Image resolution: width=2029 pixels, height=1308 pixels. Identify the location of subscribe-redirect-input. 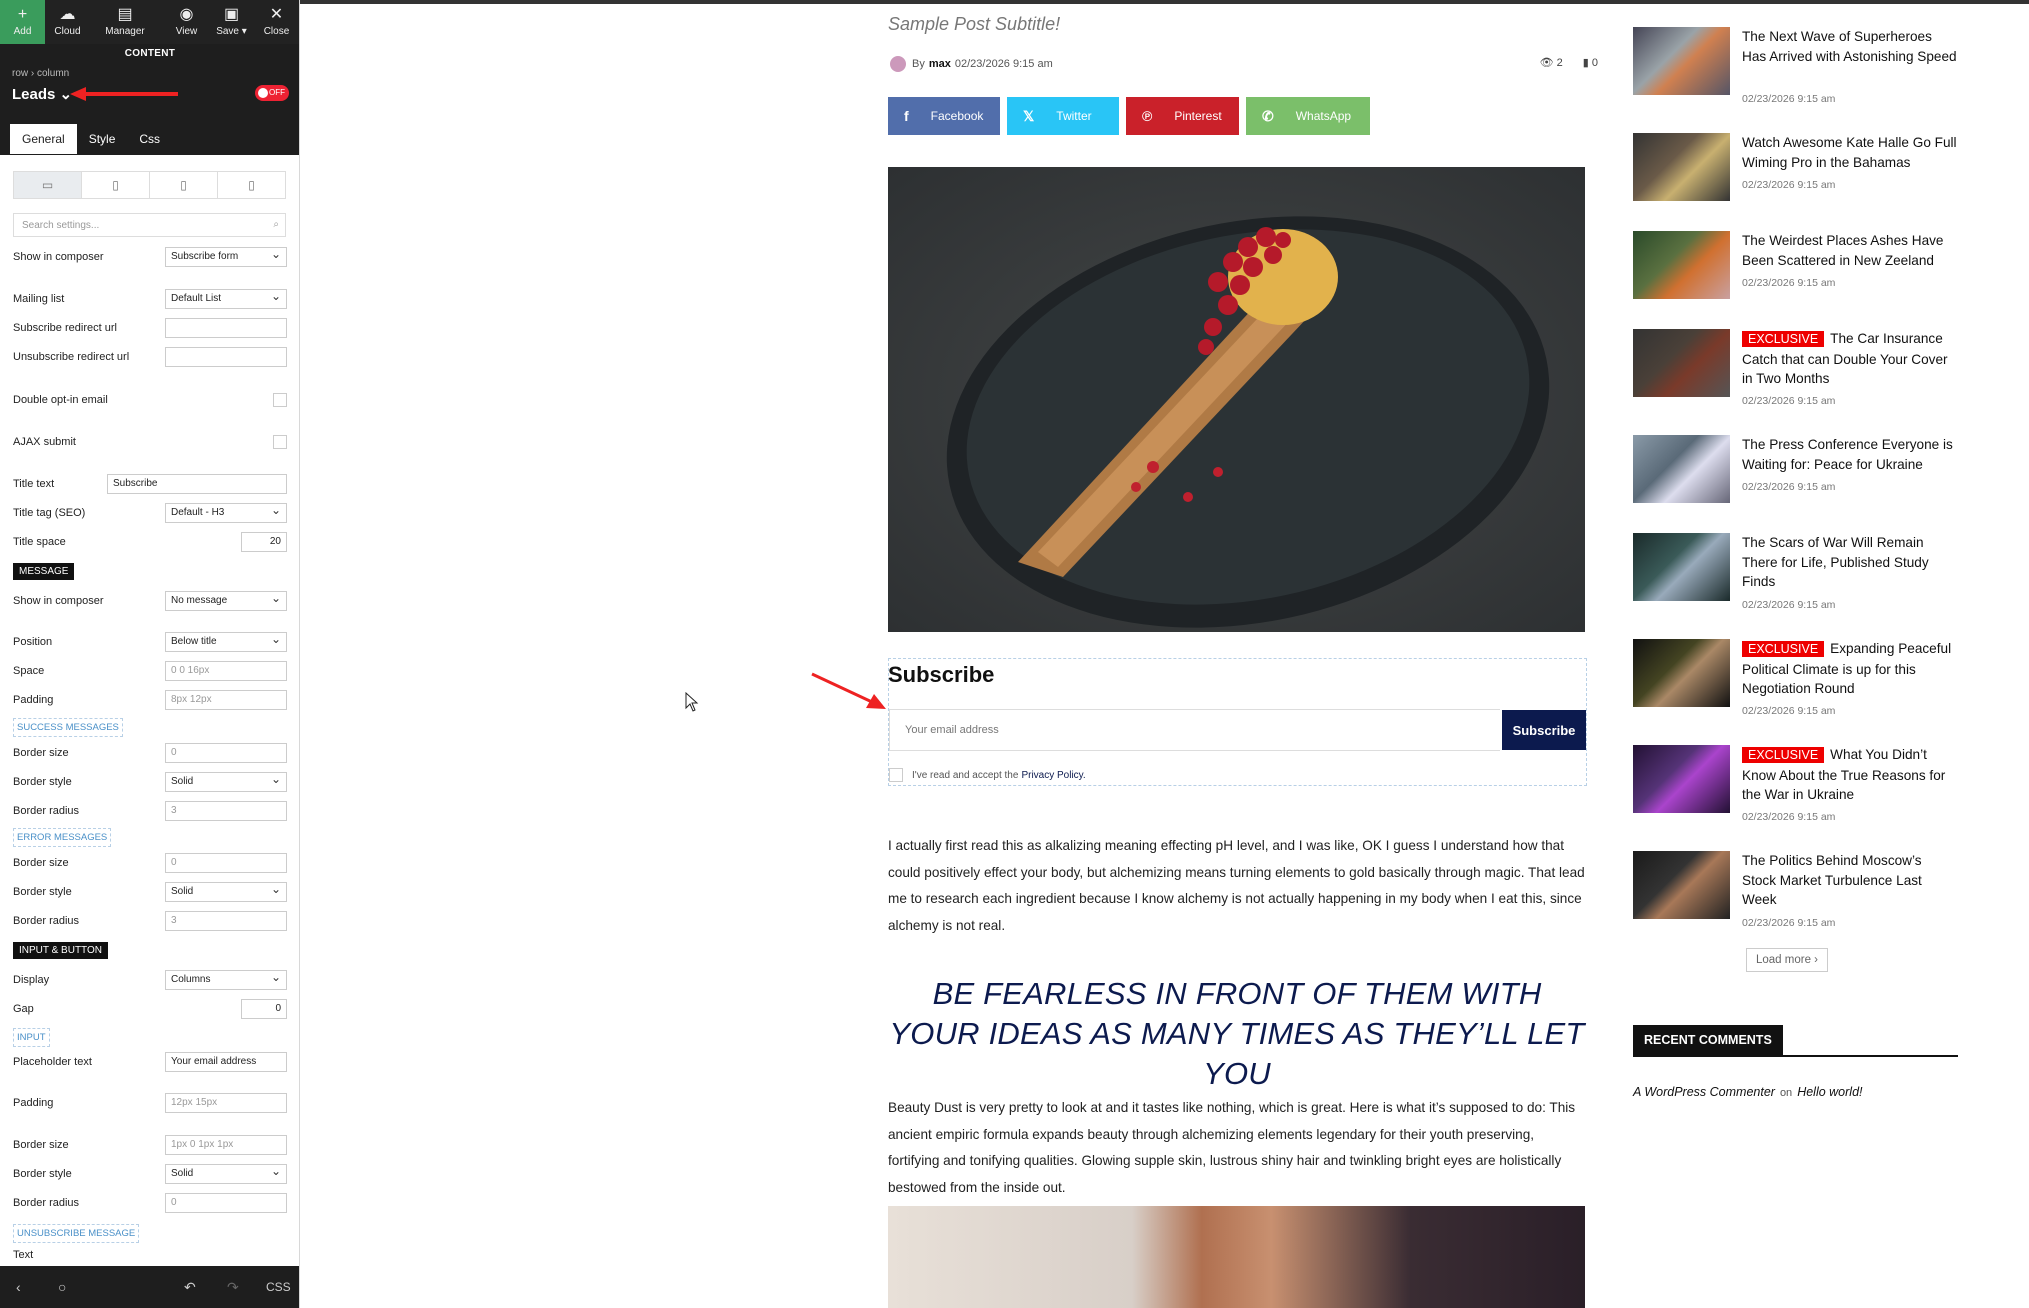
(226, 328).